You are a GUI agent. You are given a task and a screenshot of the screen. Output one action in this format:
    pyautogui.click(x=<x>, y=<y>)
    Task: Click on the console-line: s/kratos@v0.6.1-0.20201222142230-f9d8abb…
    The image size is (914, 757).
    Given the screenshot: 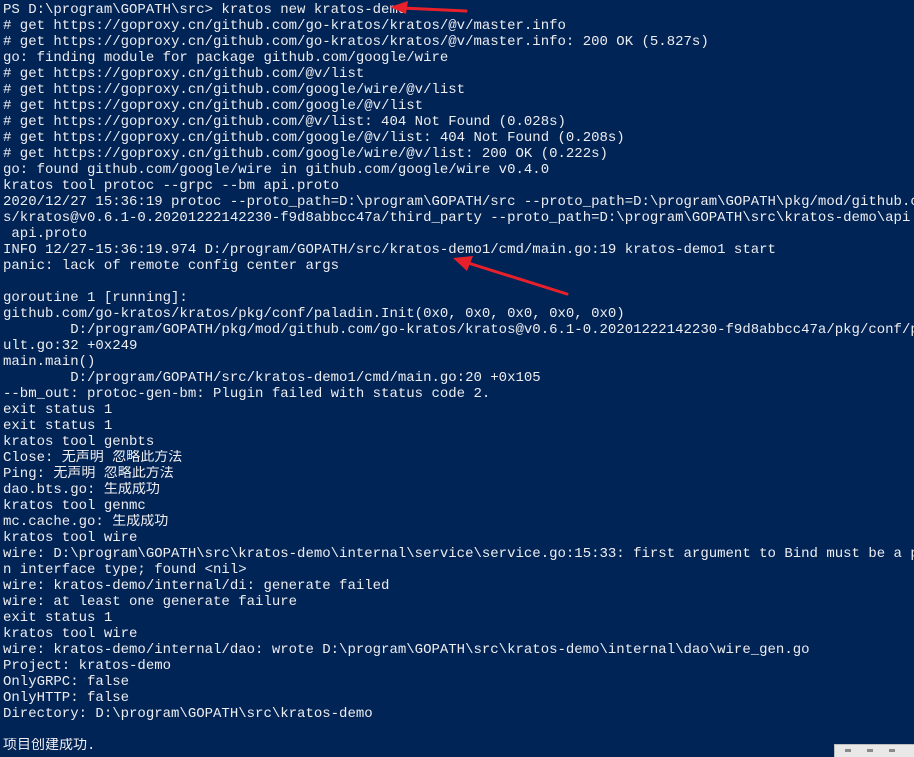 What is the action you would take?
    pyautogui.click(x=458, y=218)
    